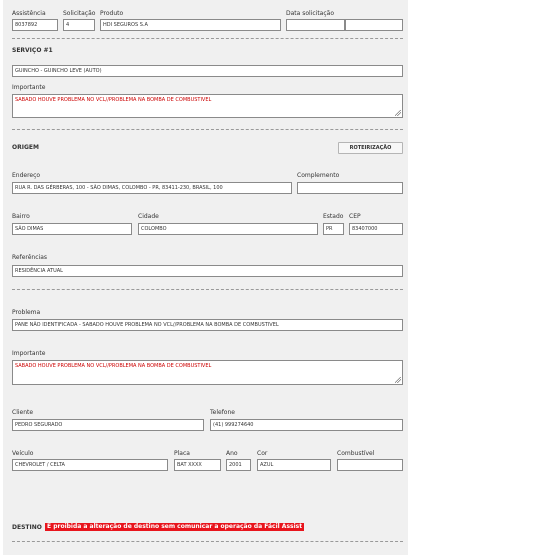  What do you see at coordinates (207, 271) in the screenshot?
I see `referencias-field: RESIDÊNCIA ATUAL` at bounding box center [207, 271].